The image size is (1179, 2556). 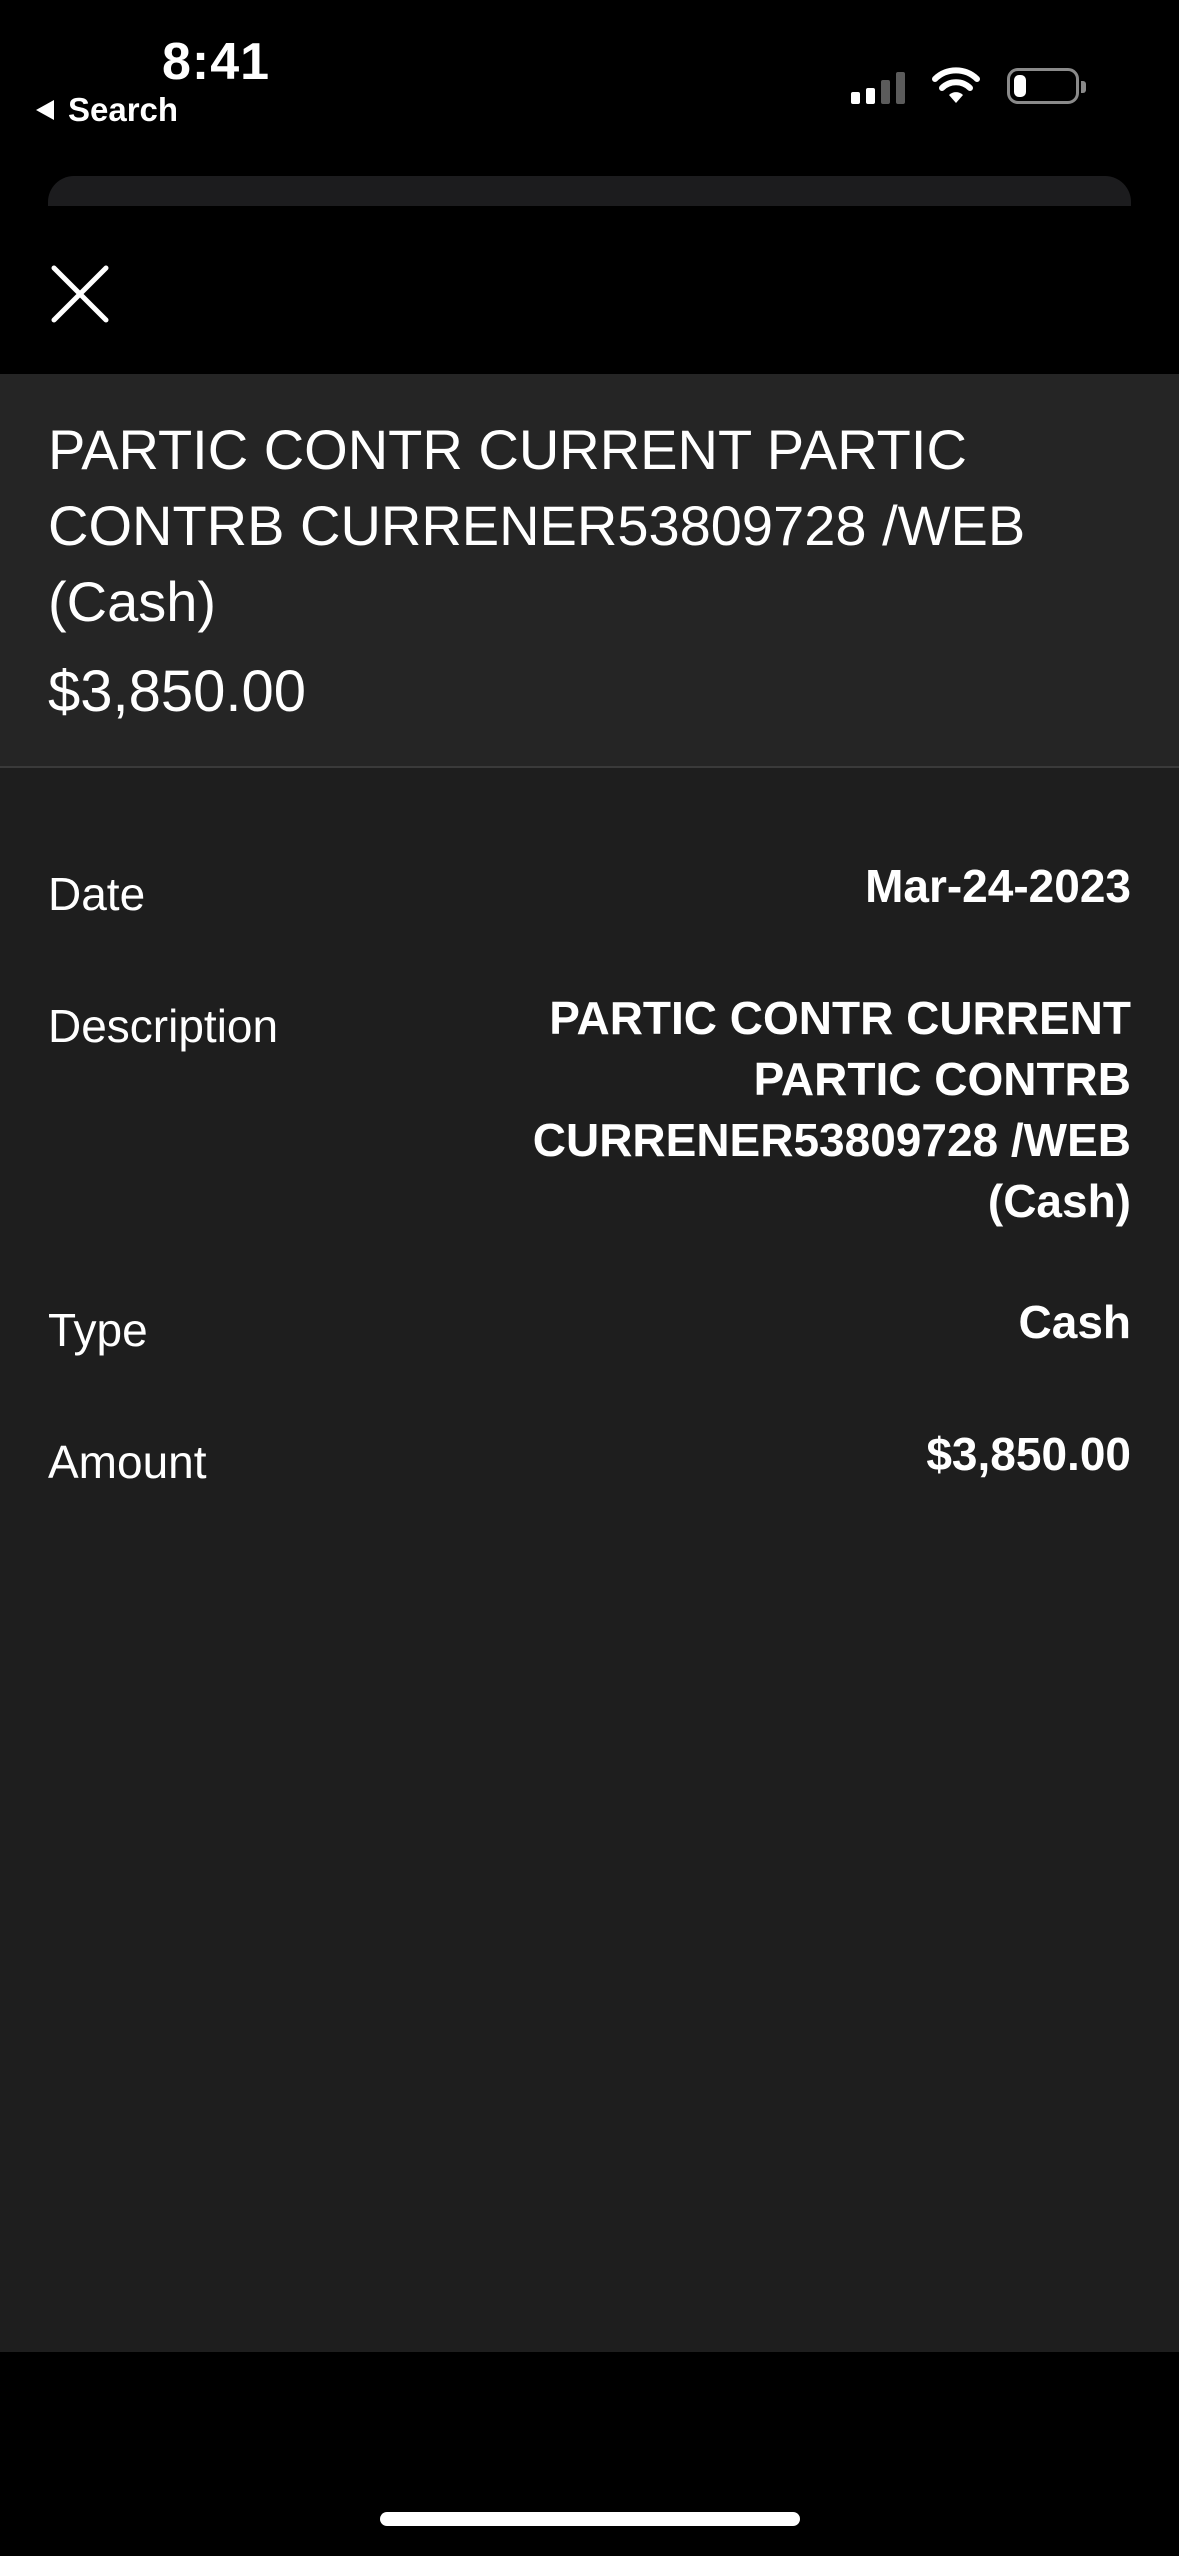 I want to click on status-icons, so click(x=968, y=86).